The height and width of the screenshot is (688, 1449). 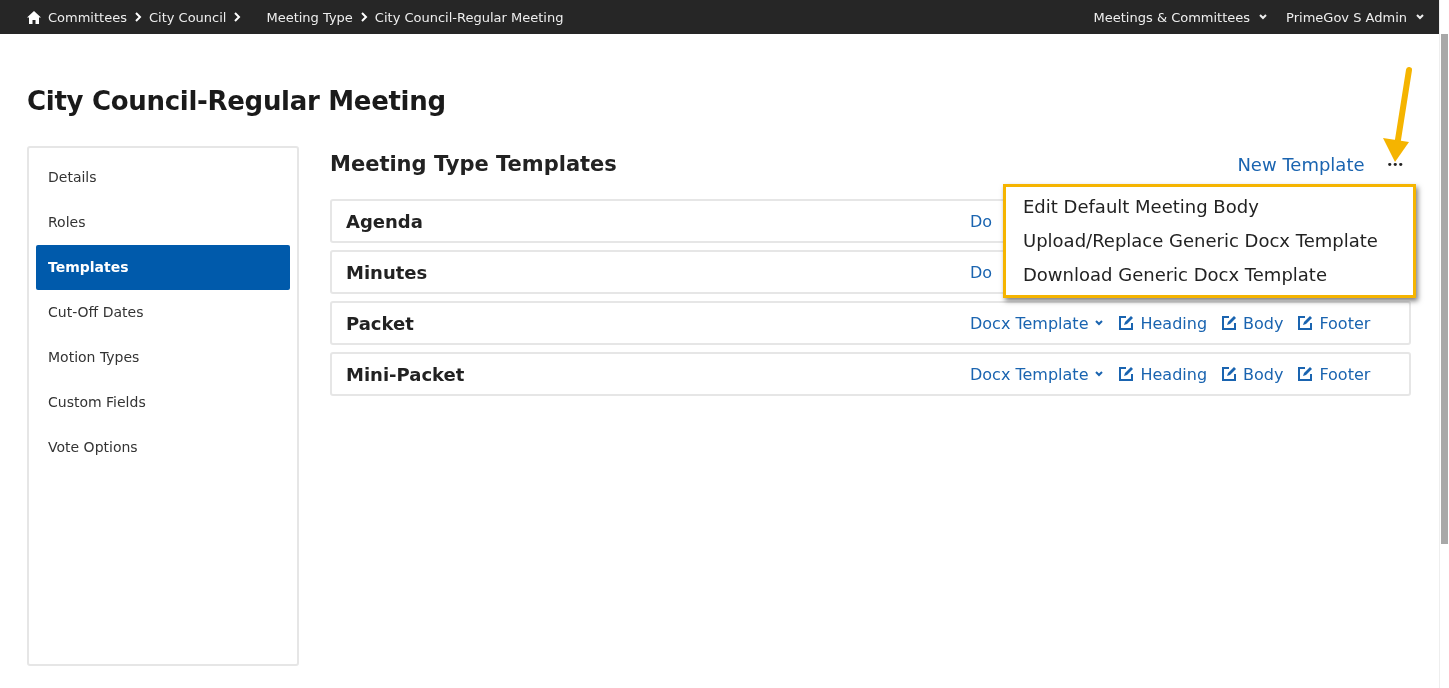 What do you see at coordinates (309, 17) in the screenshot?
I see `breadcrumb-link: Meeting Type` at bounding box center [309, 17].